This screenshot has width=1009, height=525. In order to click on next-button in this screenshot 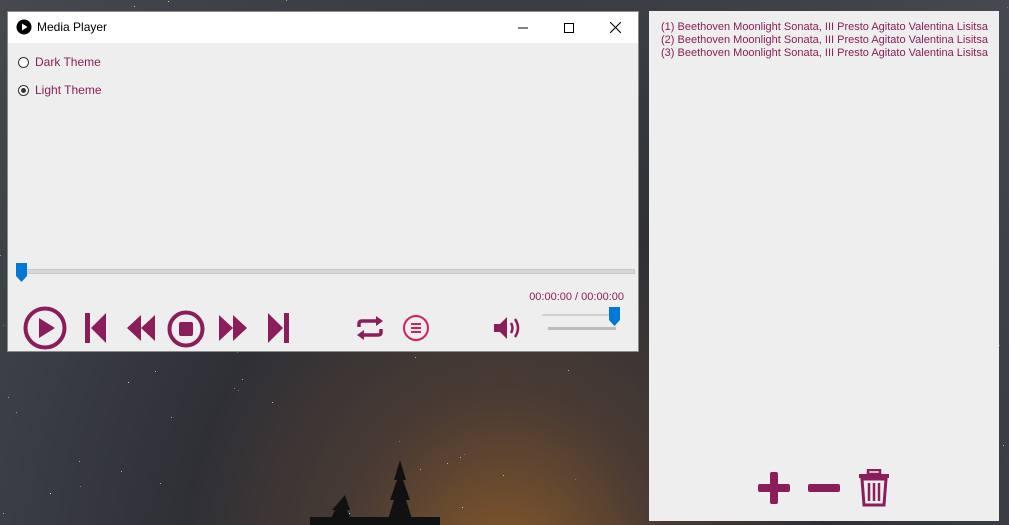, I will do `click(279, 328)`.